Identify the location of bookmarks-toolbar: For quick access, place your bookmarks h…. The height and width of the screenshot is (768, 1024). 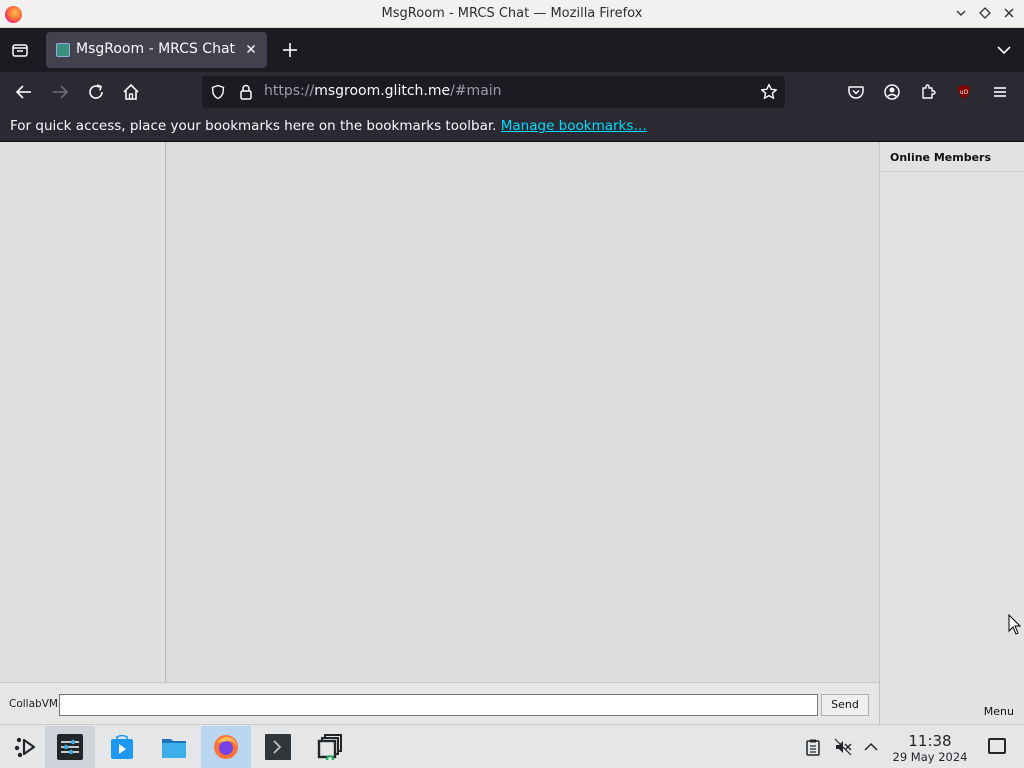
(512, 127).